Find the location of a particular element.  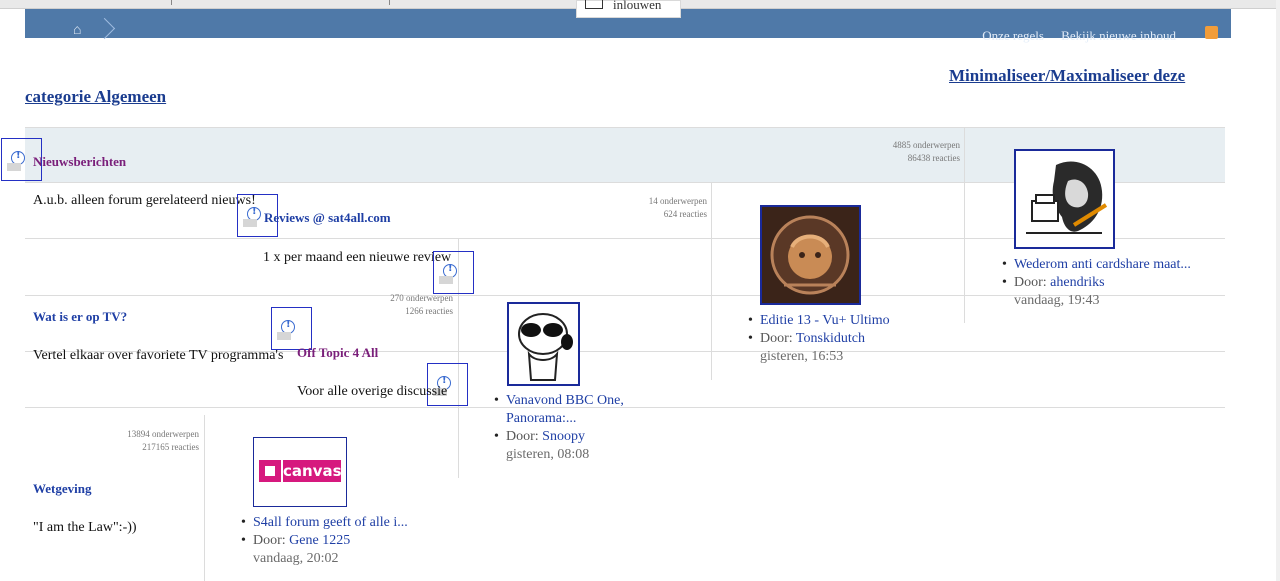

board-description: A.u.b. alleen forum gerelateerd nieuws! is located at coordinates (144, 200).